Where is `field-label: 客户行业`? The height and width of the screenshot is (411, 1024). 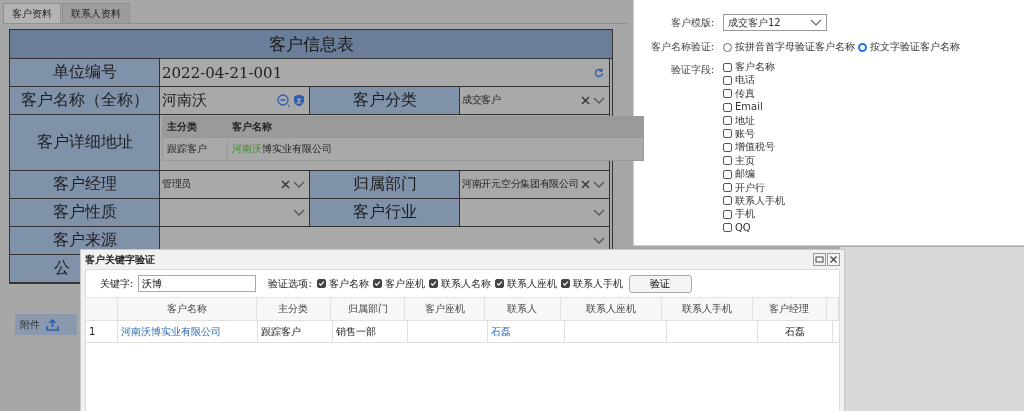 field-label: 客户行业 is located at coordinates (385, 213).